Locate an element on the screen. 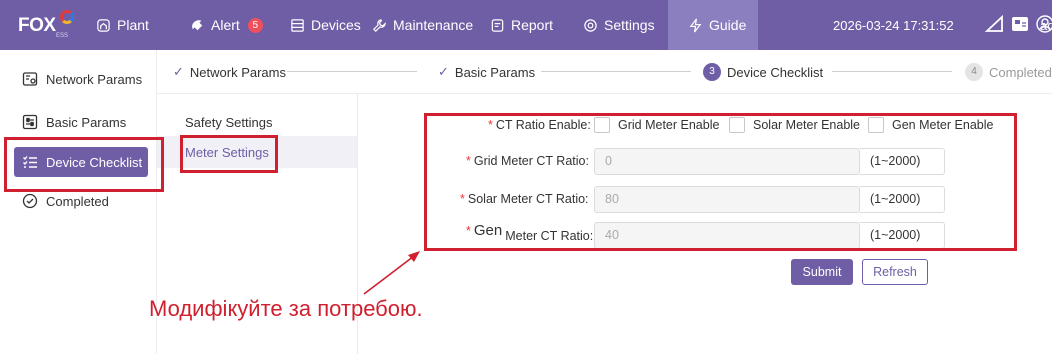 The height and width of the screenshot is (354, 1052). submenu-item-label: Safety Settings is located at coordinates (229, 122).